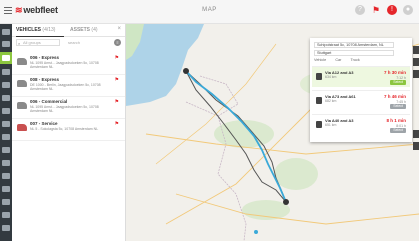 Image resolution: width=419 pixels, height=241 pixels. I want to click on route-time: 7 h 46 min, so click(394, 96).